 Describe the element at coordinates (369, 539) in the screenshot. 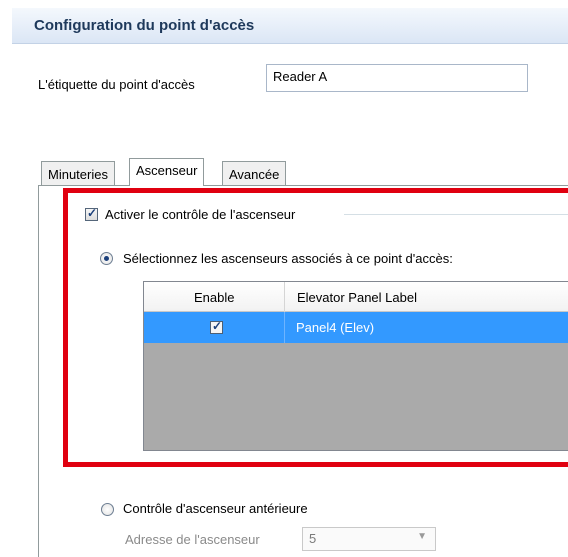

I see `elevator-address-select: 5 ▼` at that location.